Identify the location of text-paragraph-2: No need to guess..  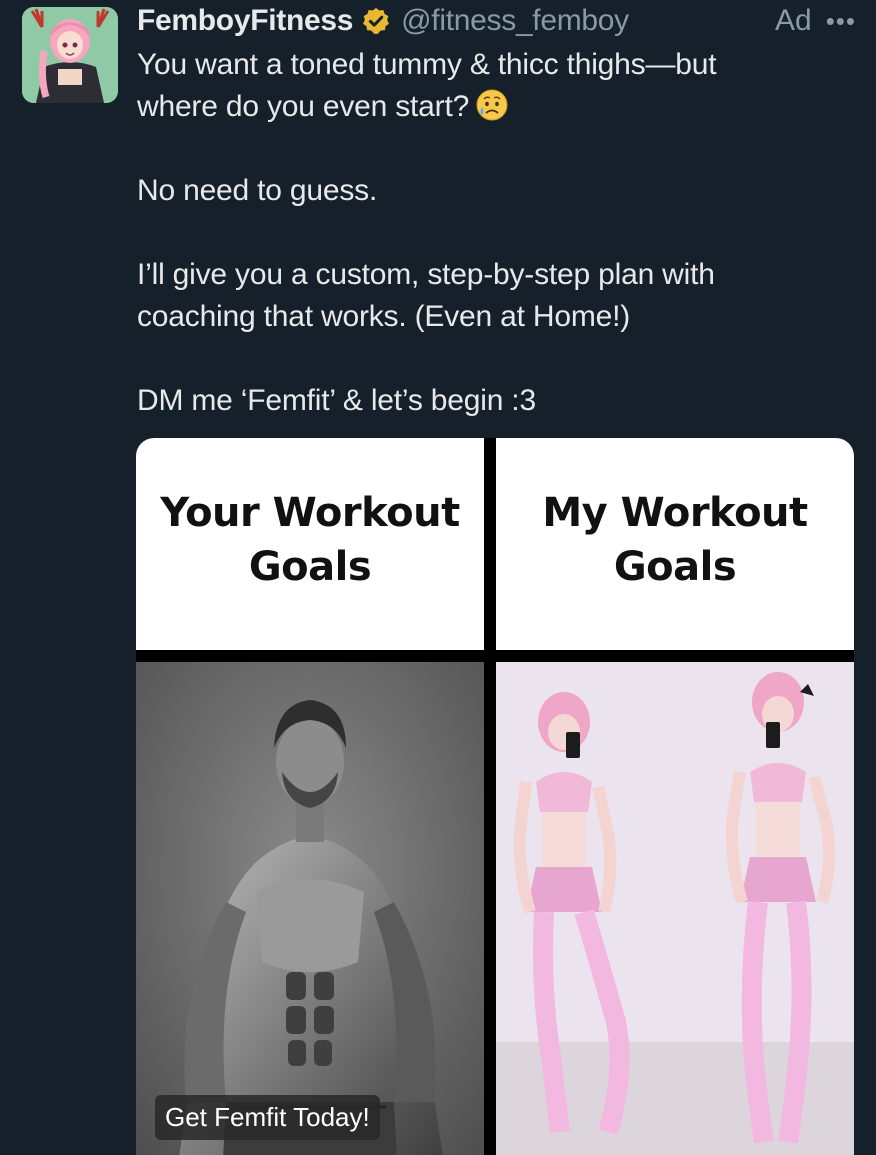
(257, 190).